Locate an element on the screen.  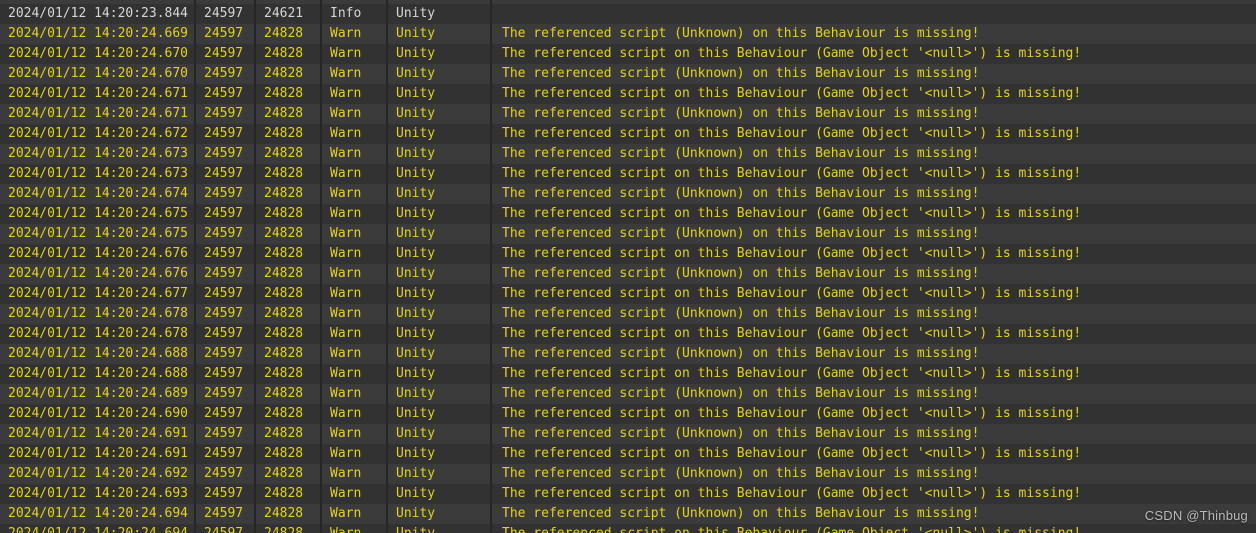
cell-time: 2024/01/12 14:20:24.694 is located at coordinates (98, 514).